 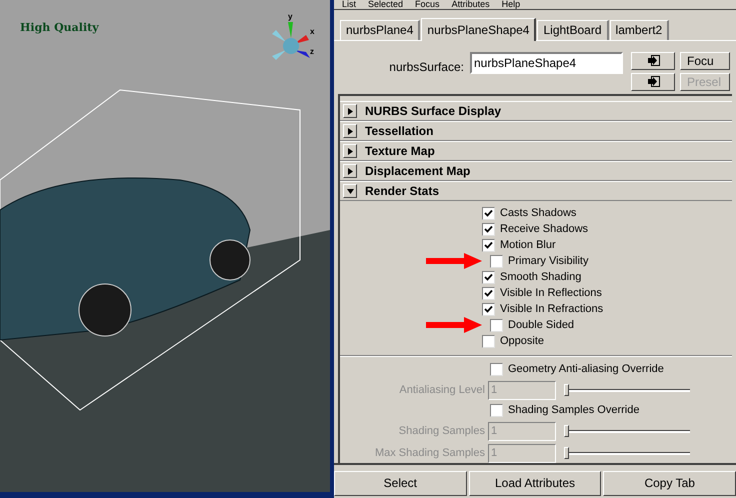 What do you see at coordinates (705, 61) in the screenshot?
I see `side-button: Focu` at bounding box center [705, 61].